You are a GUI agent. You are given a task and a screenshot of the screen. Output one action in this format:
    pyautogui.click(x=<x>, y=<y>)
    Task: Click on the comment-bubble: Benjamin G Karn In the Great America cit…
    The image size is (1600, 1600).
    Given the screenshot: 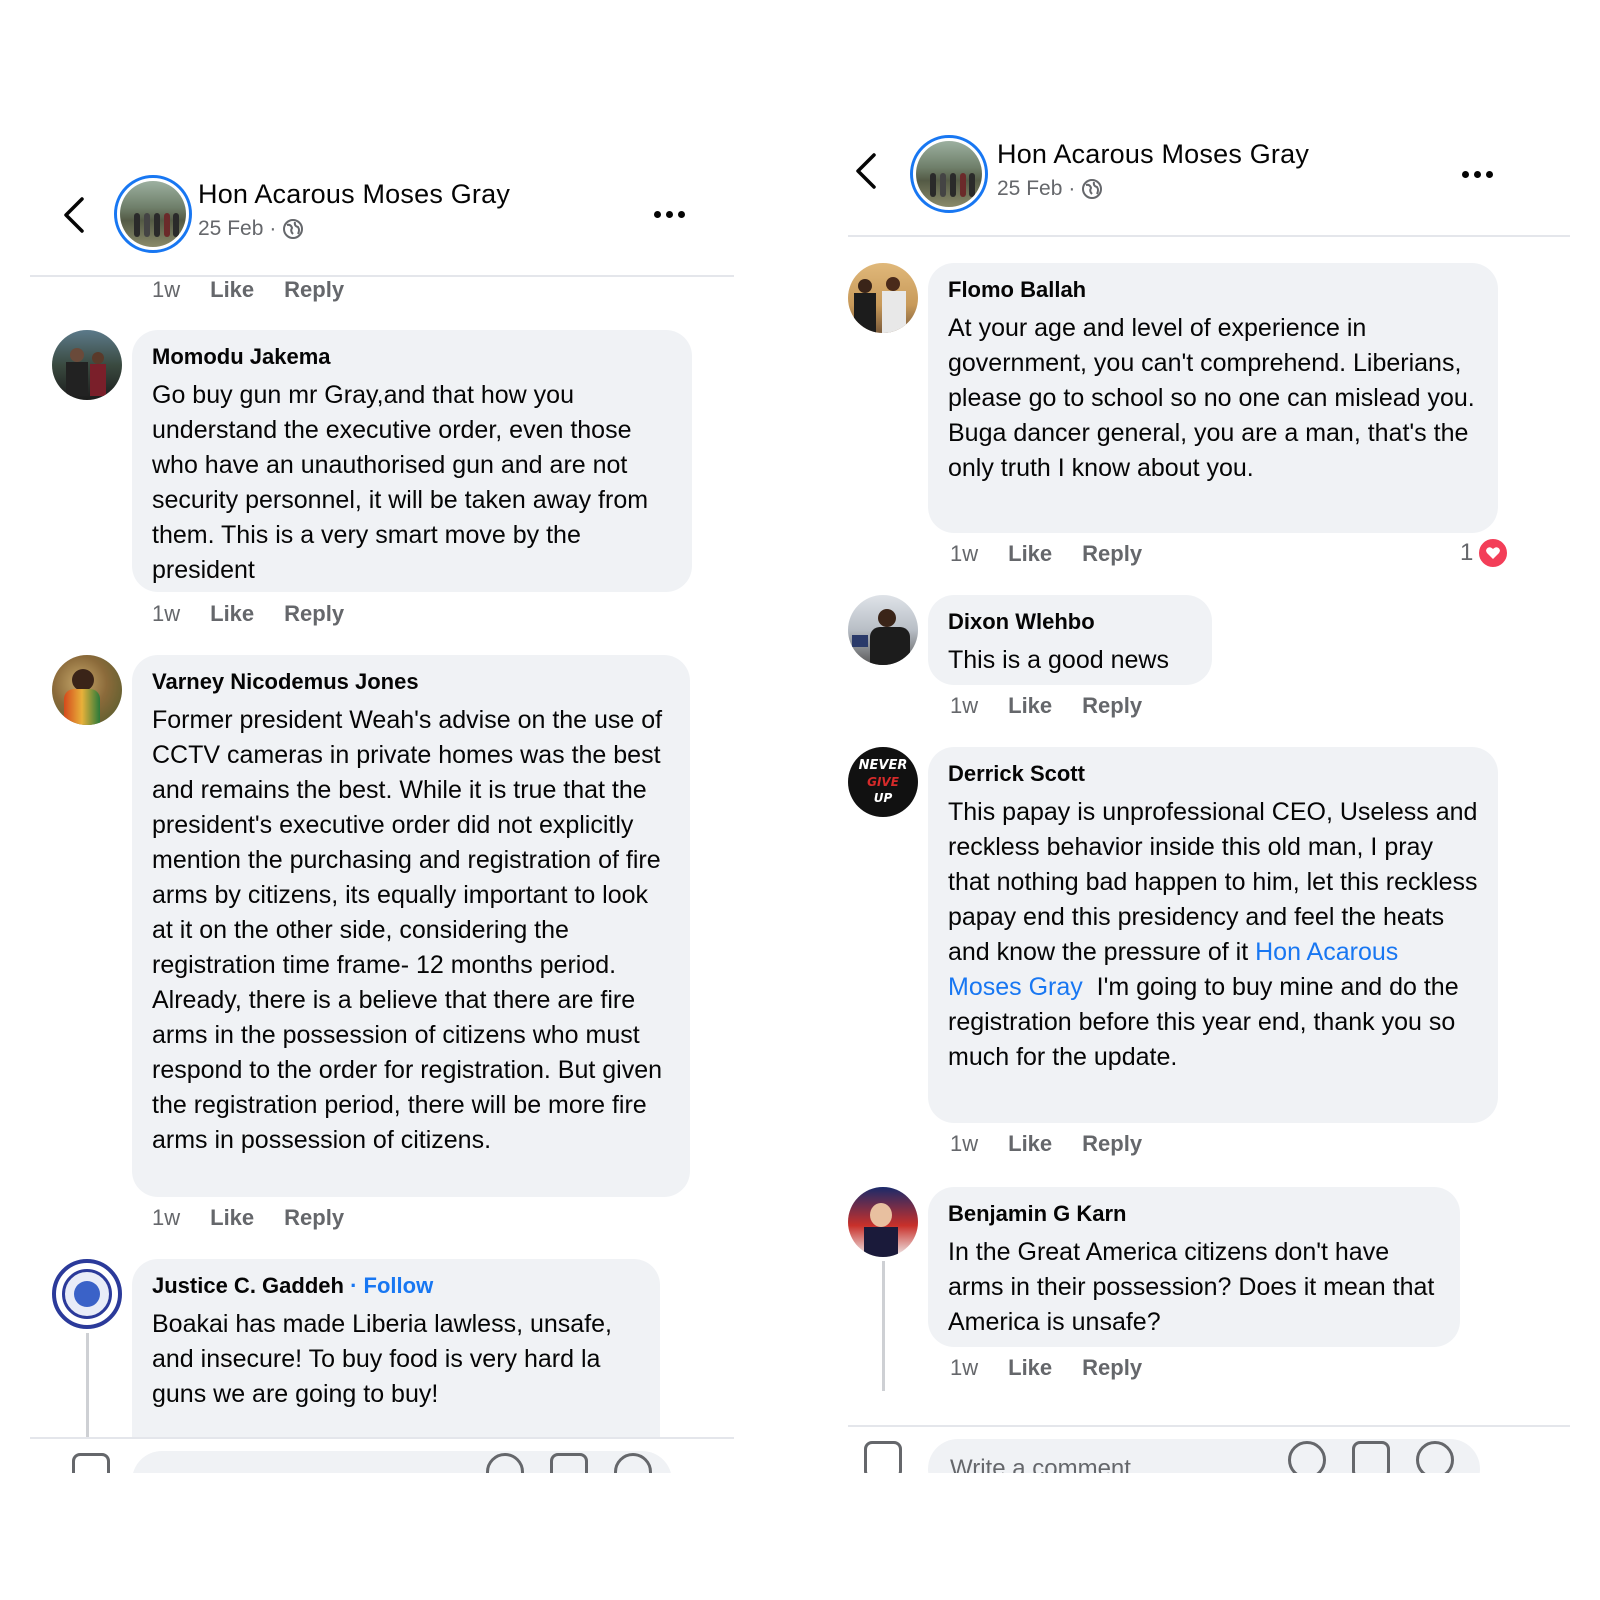 What is the action you would take?
    pyautogui.click(x=1194, y=1267)
    